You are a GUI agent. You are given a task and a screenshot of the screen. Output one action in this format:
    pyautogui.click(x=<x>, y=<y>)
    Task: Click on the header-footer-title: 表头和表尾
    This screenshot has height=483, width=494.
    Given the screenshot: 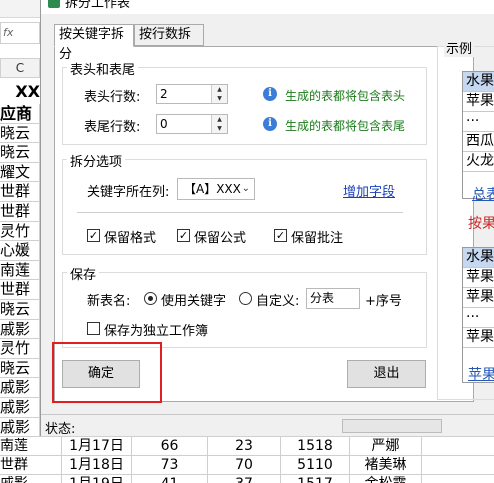 What is the action you would take?
    pyautogui.click(x=103, y=68)
    